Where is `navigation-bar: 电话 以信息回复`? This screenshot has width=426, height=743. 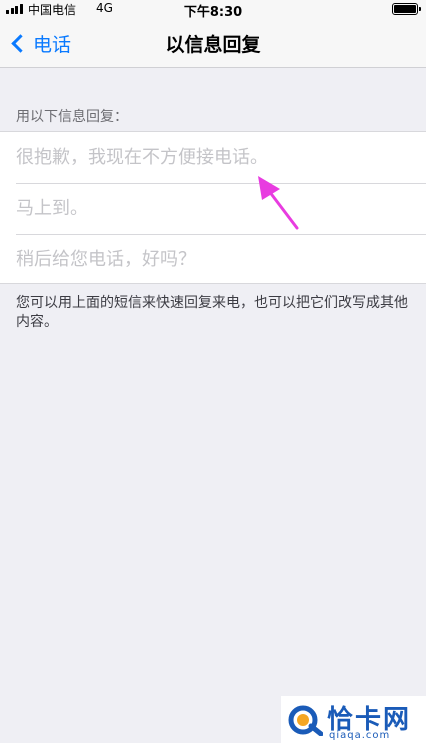 navigation-bar: 电话 以信息回复 is located at coordinates (213, 43).